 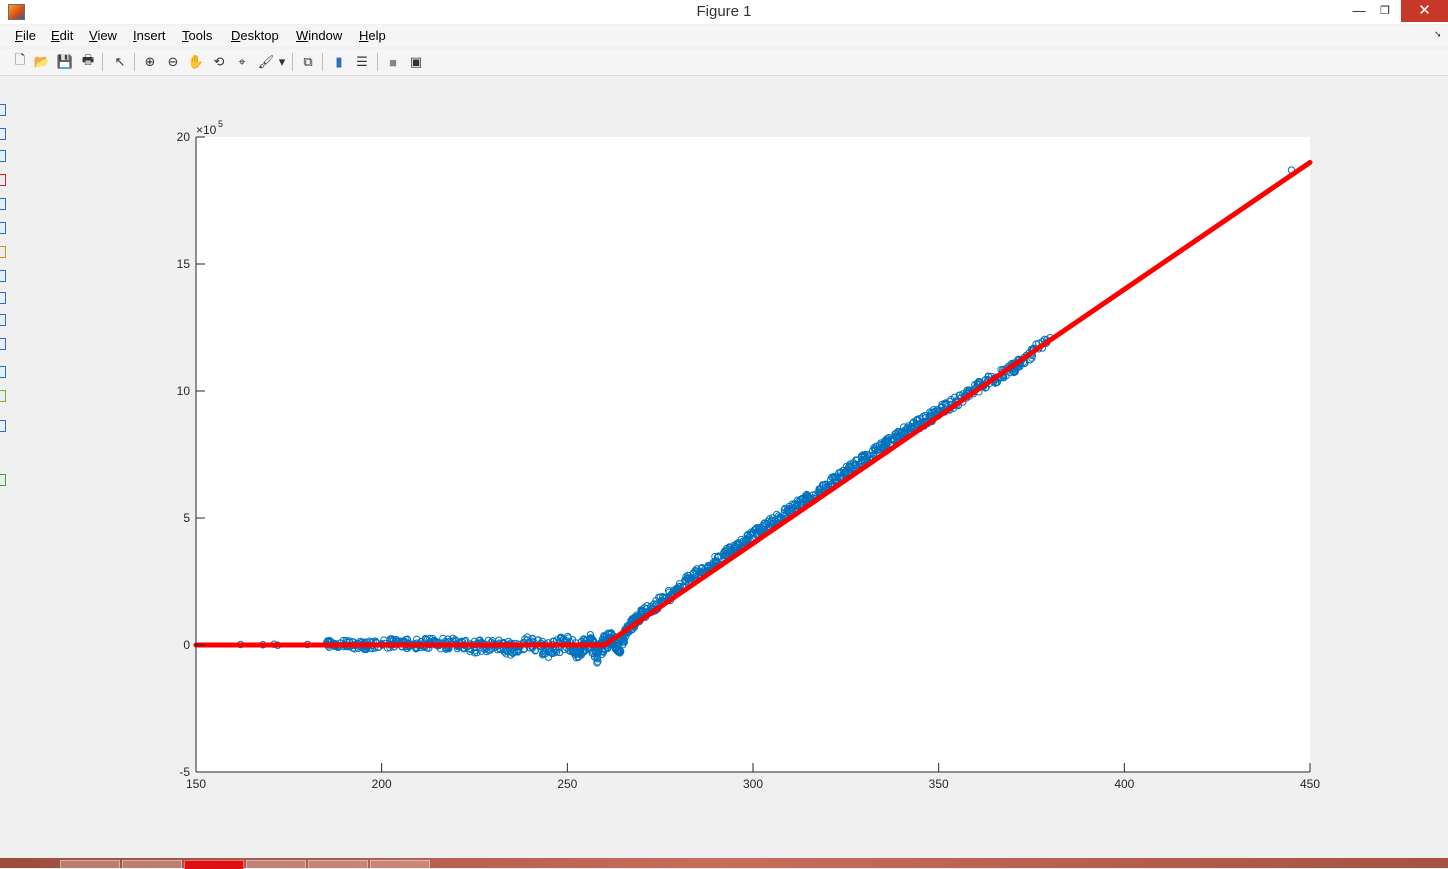 What do you see at coordinates (62, 35) in the screenshot?
I see `menu-edit: Edit` at bounding box center [62, 35].